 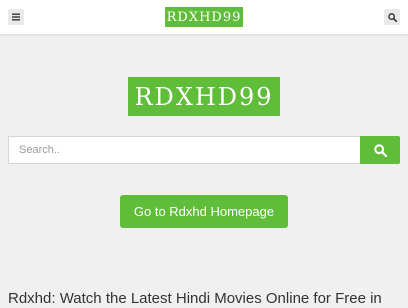 I want to click on search-submit-button, so click(x=380, y=150).